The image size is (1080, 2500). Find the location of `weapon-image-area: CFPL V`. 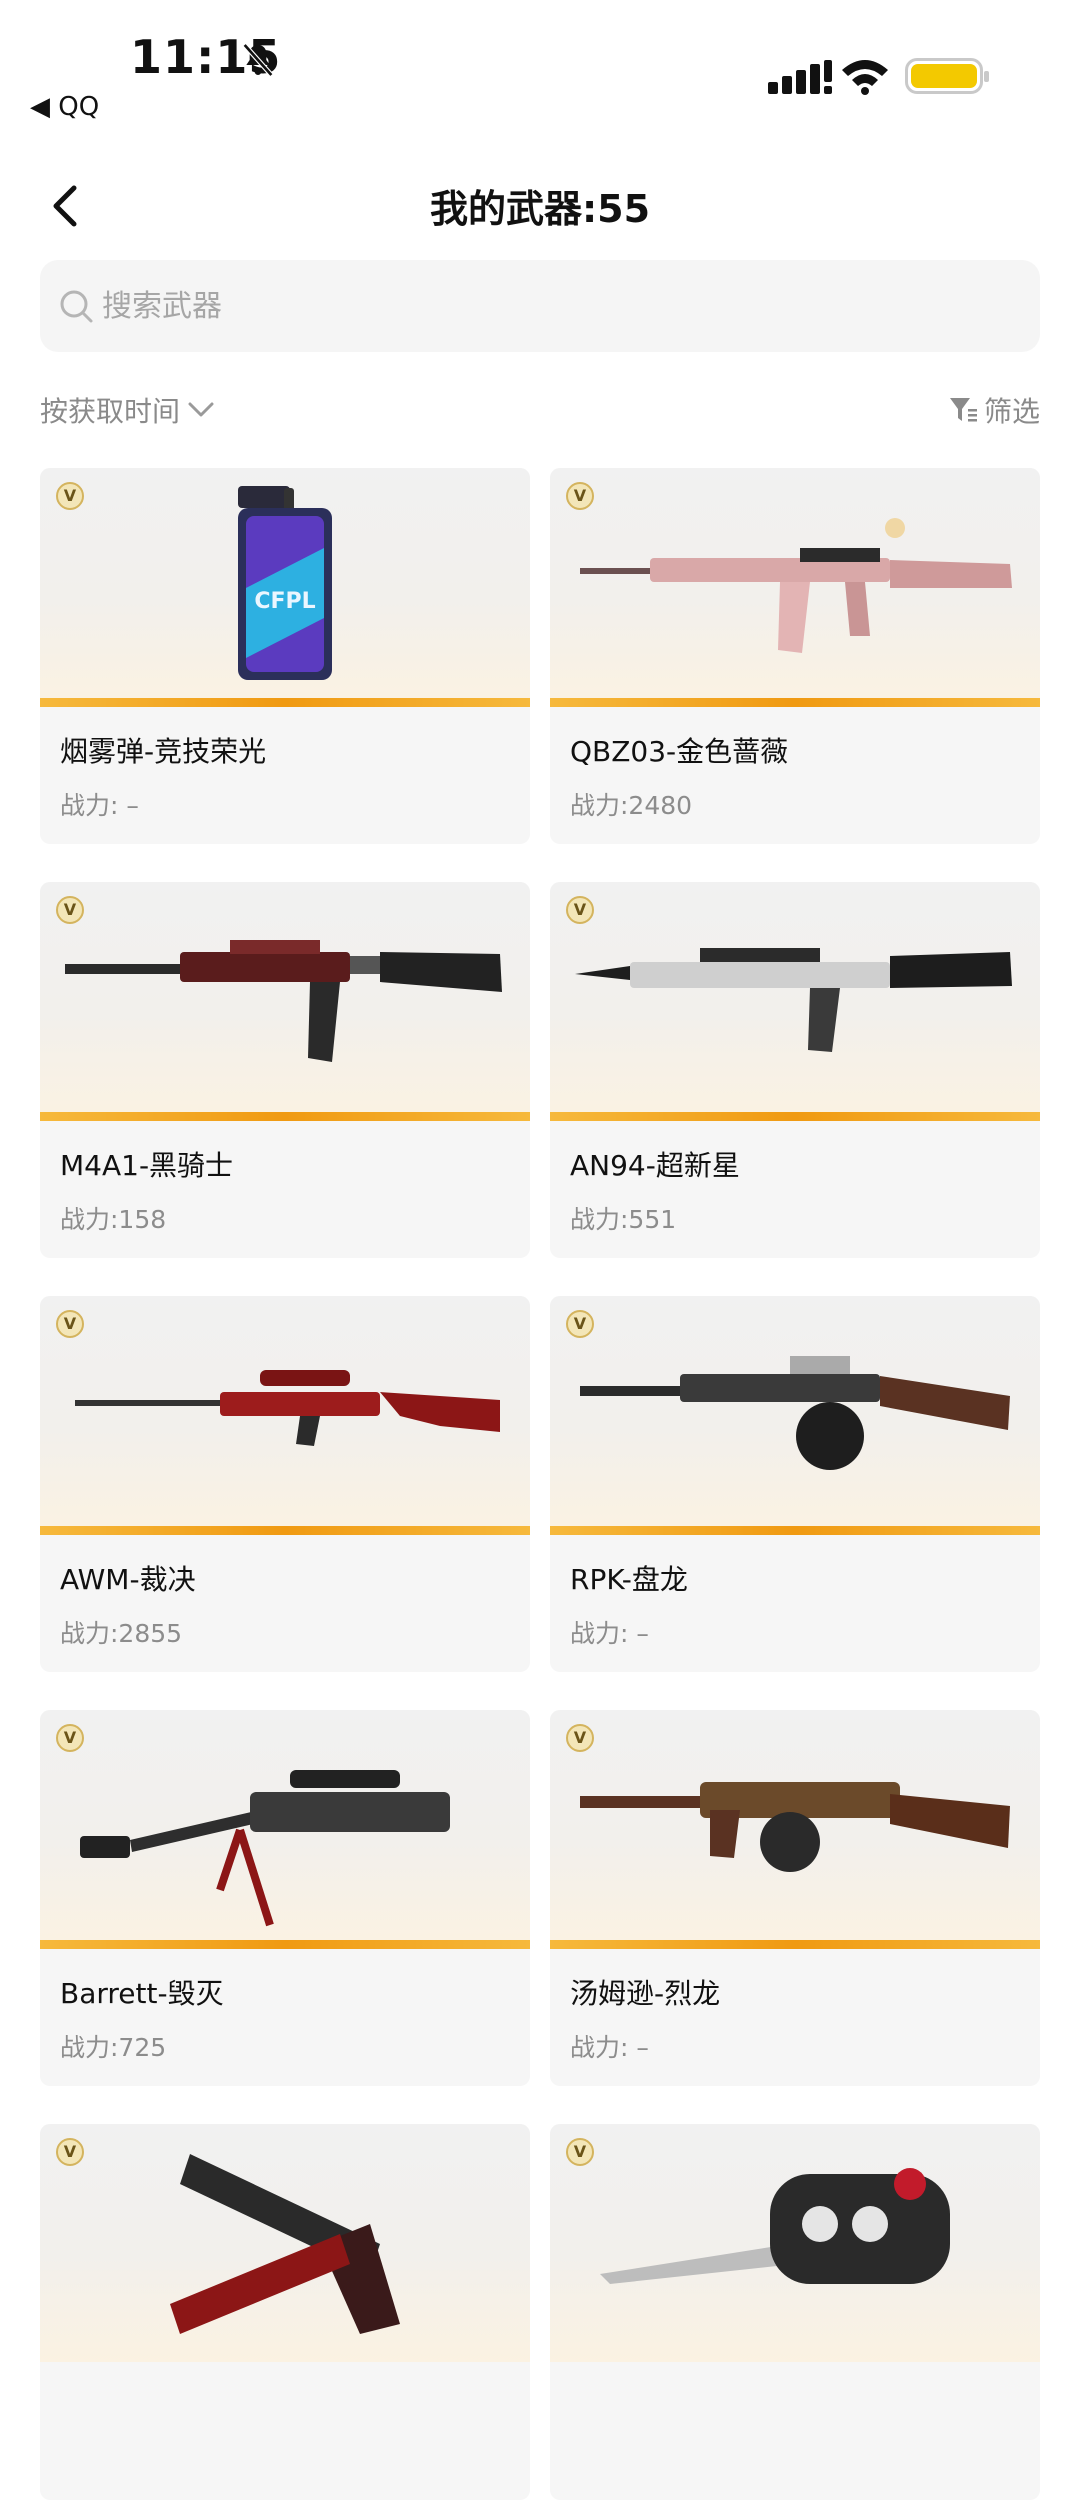

weapon-image-area: CFPL V is located at coordinates (285, 587).